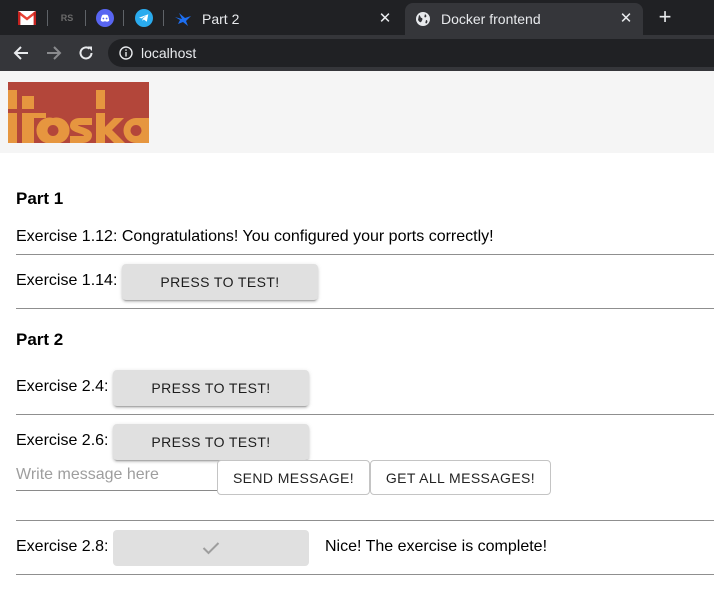  I want to click on tab-part-2: Part 2 ✕, so click(284, 19).